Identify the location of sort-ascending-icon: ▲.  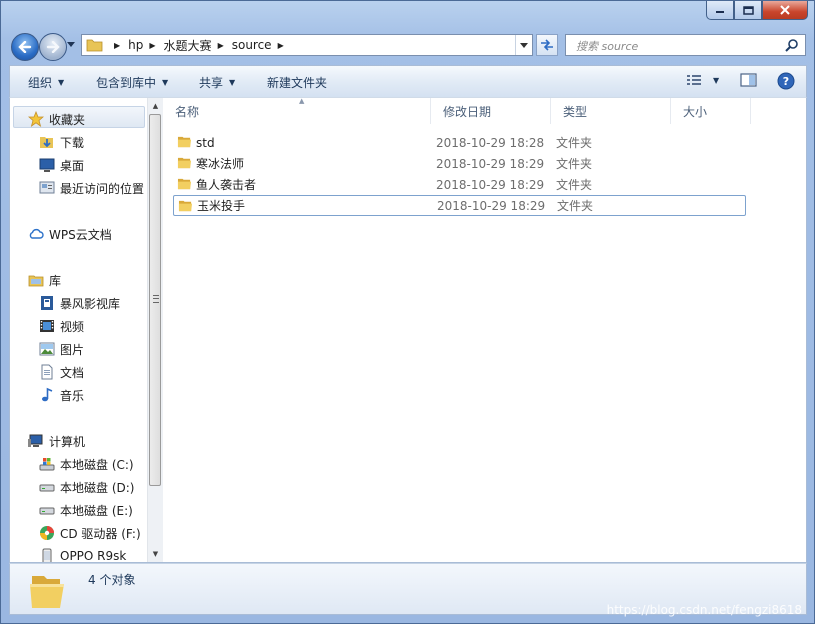
(302, 101).